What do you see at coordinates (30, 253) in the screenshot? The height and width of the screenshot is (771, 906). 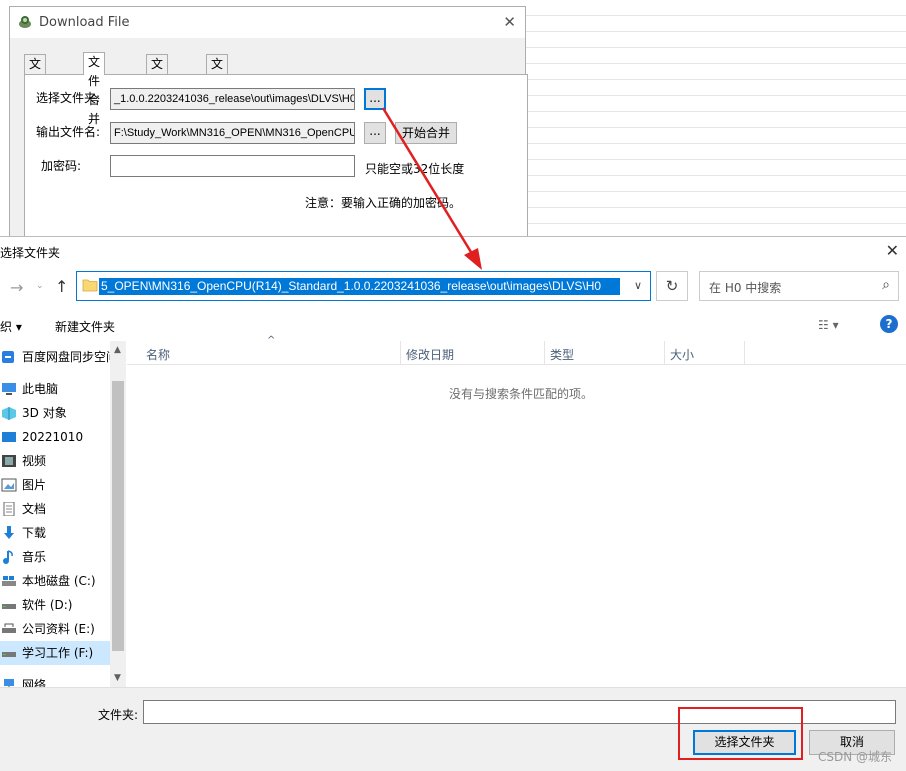 I see `picker-title: 选择文件夹` at bounding box center [30, 253].